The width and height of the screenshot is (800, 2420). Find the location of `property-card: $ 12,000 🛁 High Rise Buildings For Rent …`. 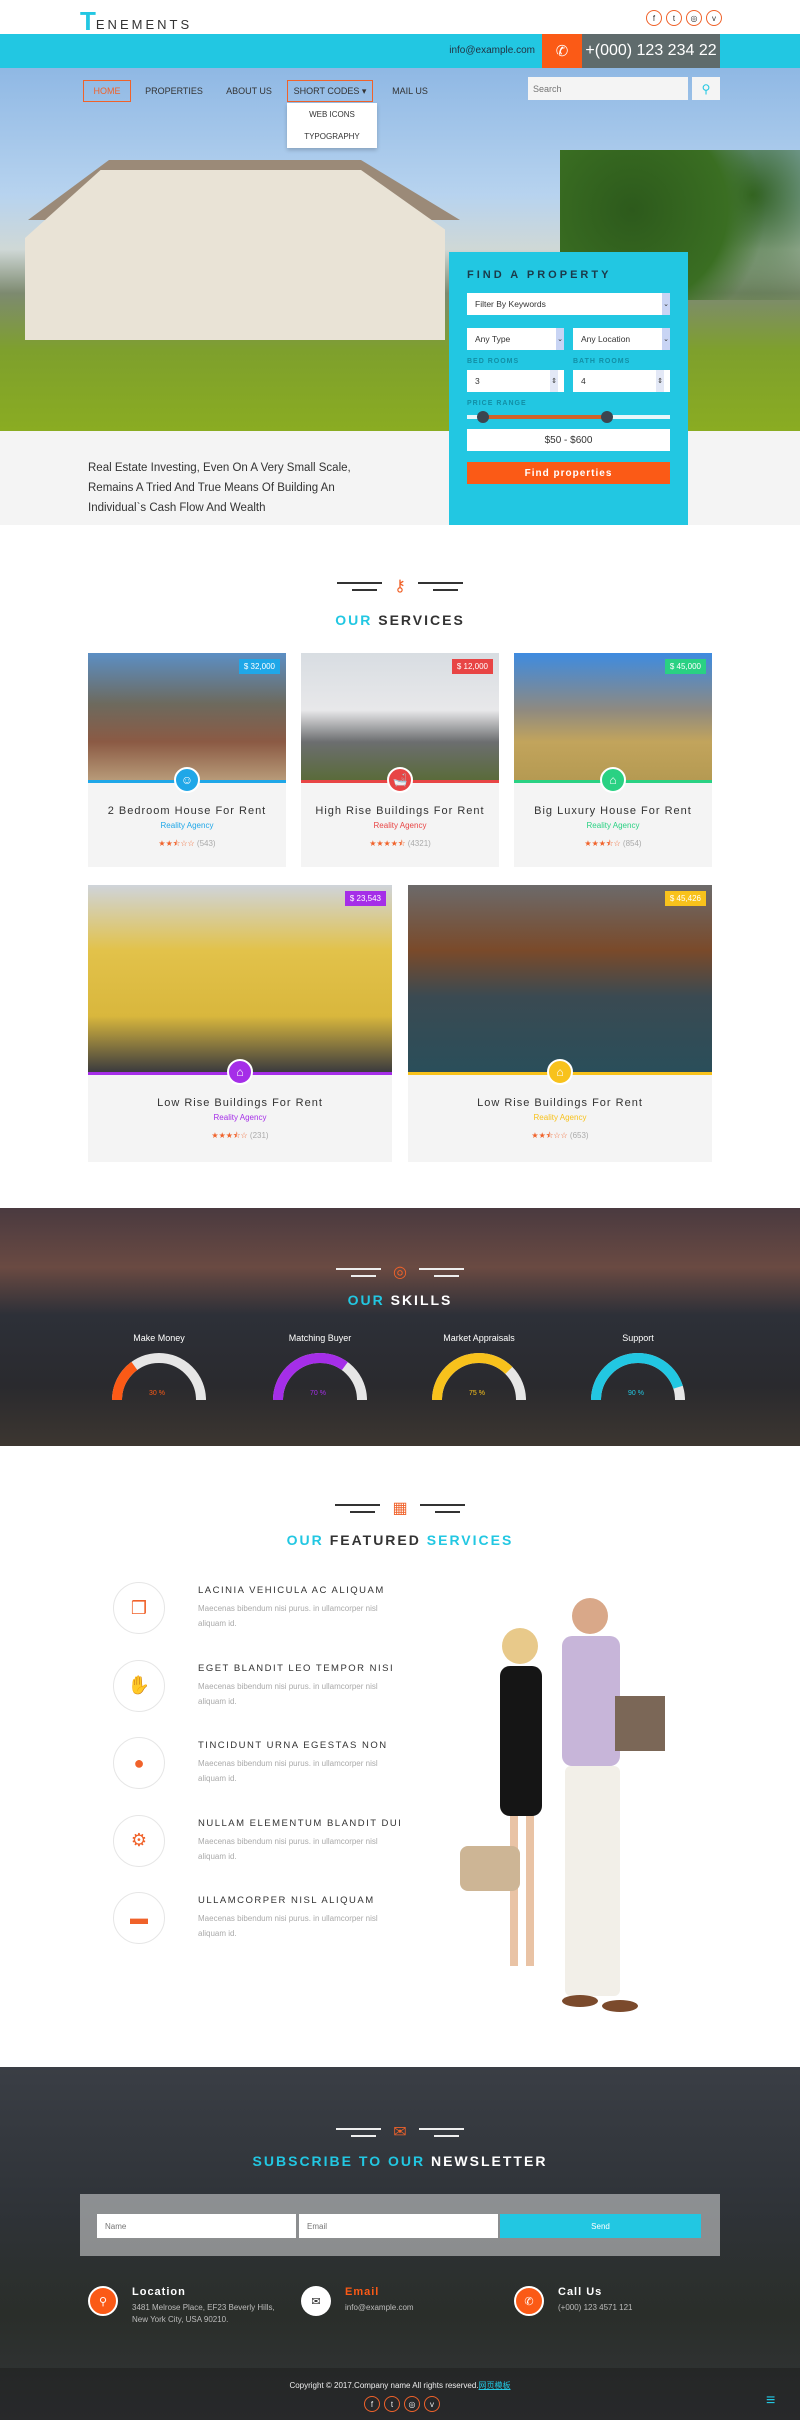

property-card: $ 12,000 🛁 High Rise Buildings For Rent … is located at coordinates (400, 760).